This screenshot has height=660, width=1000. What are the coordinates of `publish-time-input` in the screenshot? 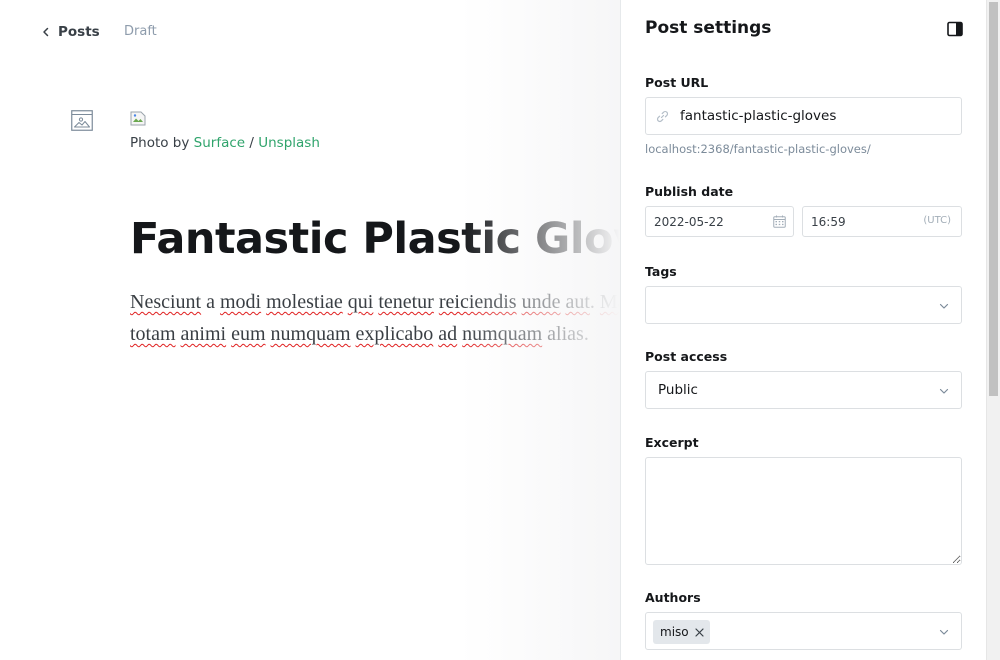 It's located at (856, 222).